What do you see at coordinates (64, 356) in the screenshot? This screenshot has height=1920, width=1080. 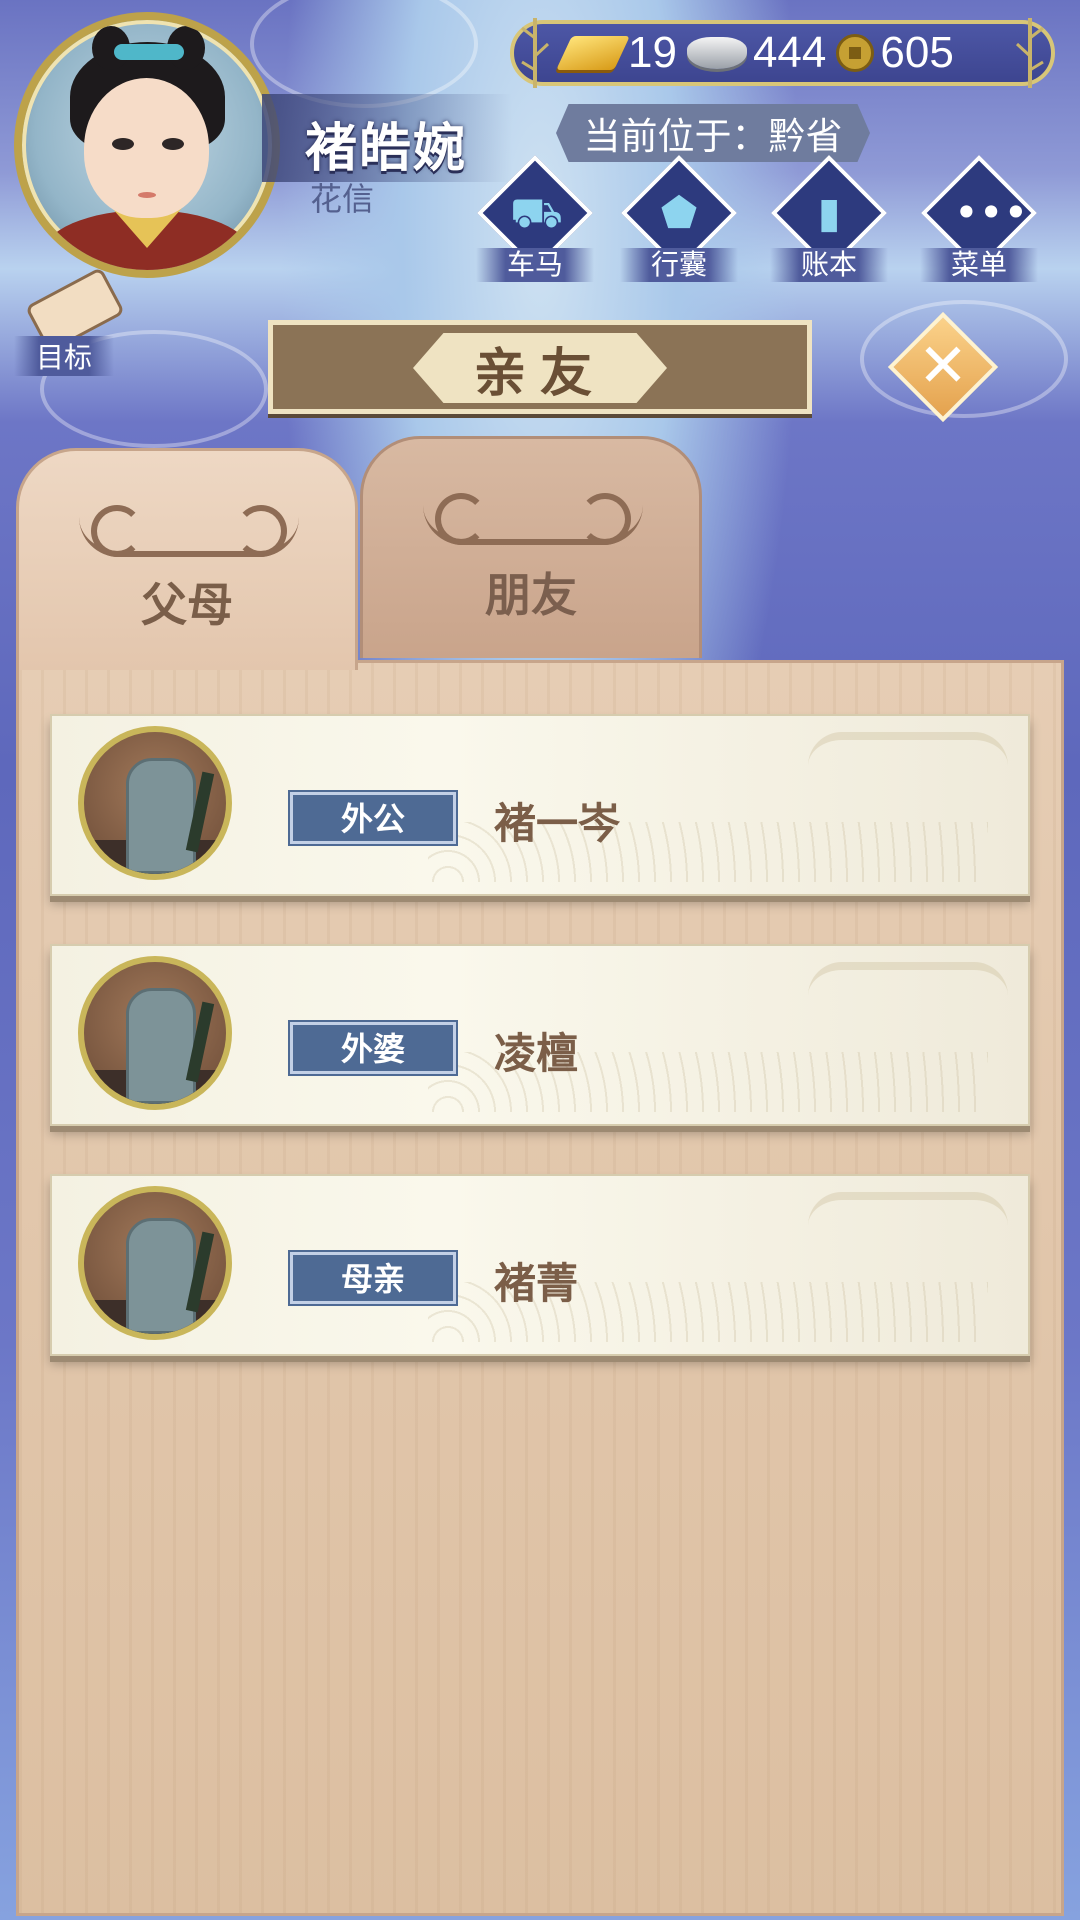 I see `goal-label: 目标` at bounding box center [64, 356].